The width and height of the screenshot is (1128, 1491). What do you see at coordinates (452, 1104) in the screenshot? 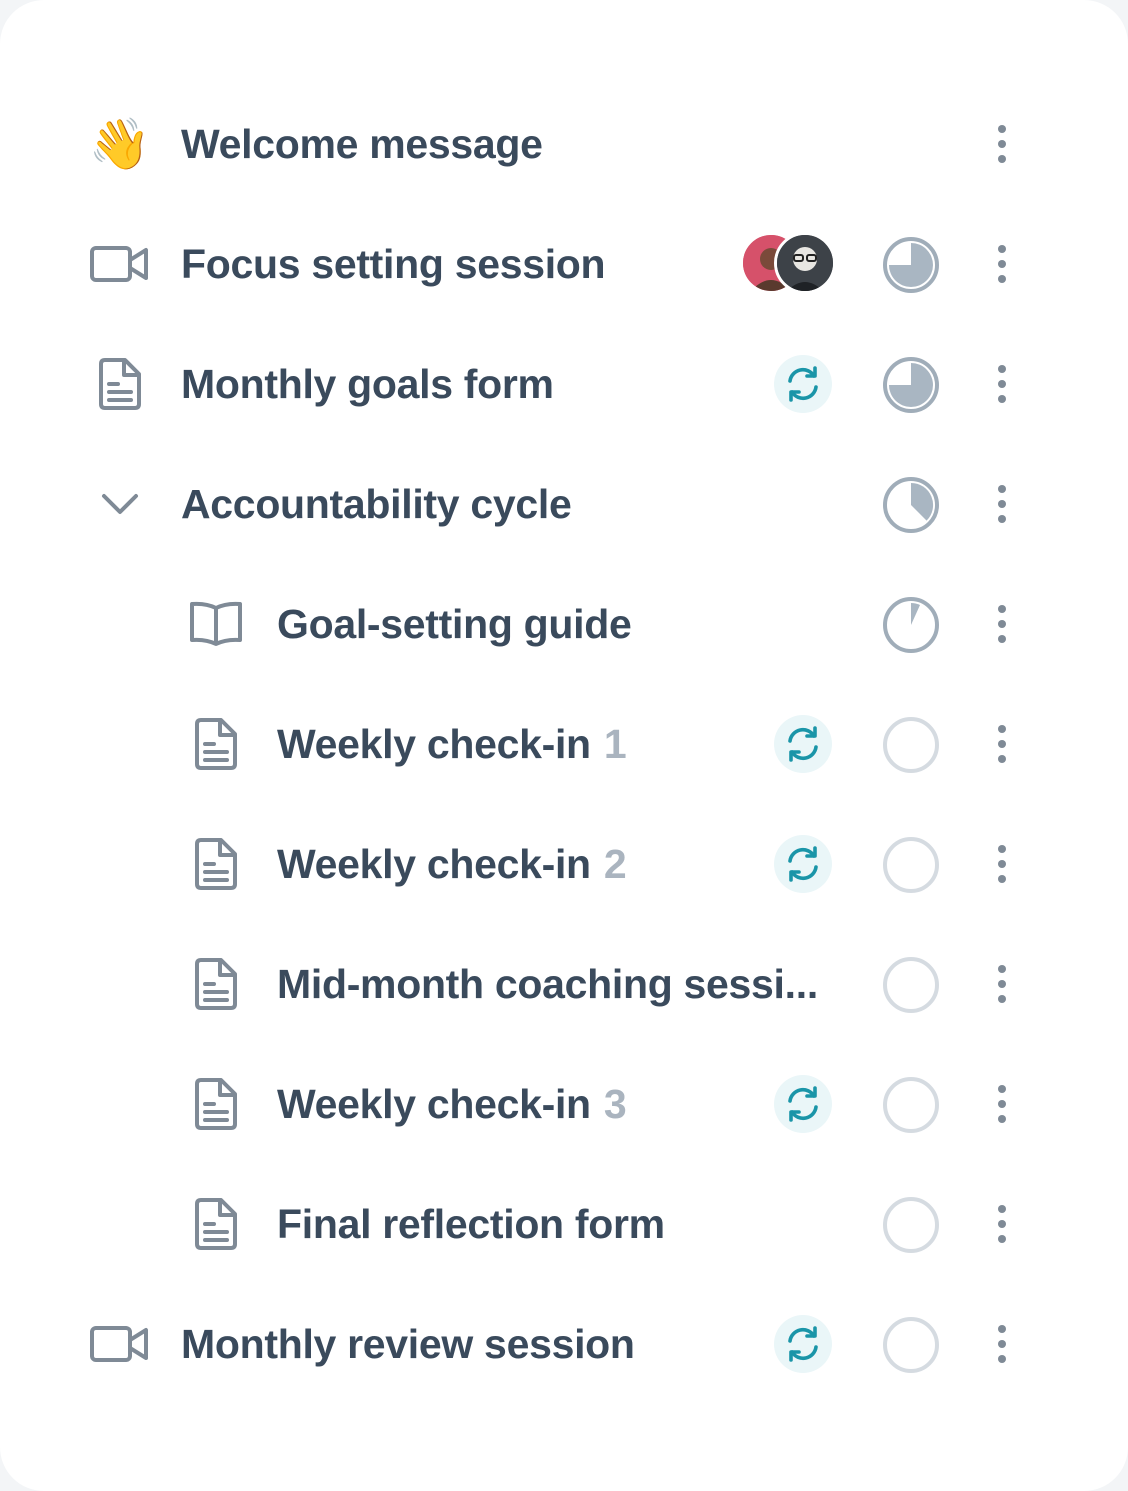
I see `item-label: Weekly check-in 3` at bounding box center [452, 1104].